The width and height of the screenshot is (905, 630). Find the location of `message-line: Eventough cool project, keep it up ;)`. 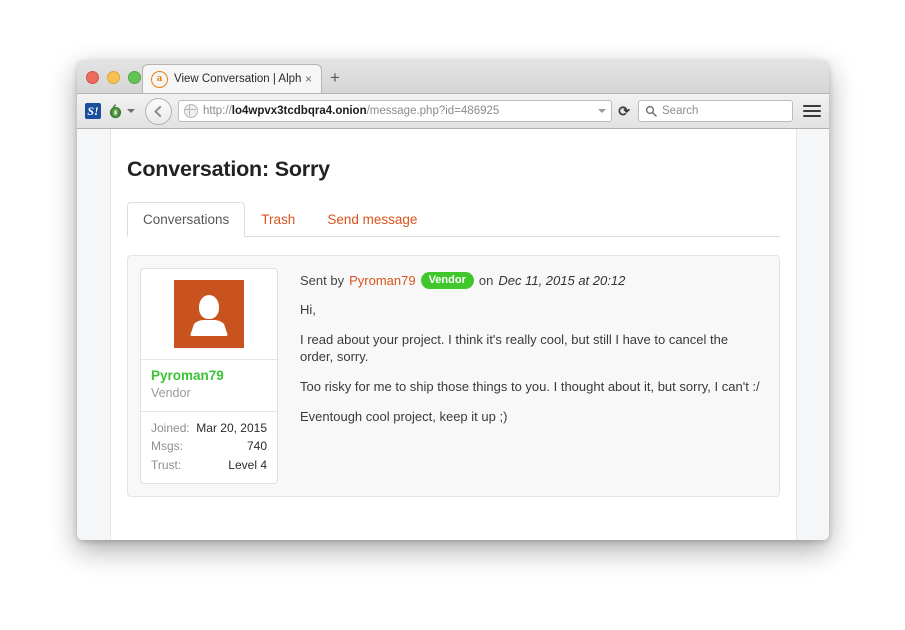

message-line: Eventough cool project, keep it up ;) is located at coordinates (404, 416).